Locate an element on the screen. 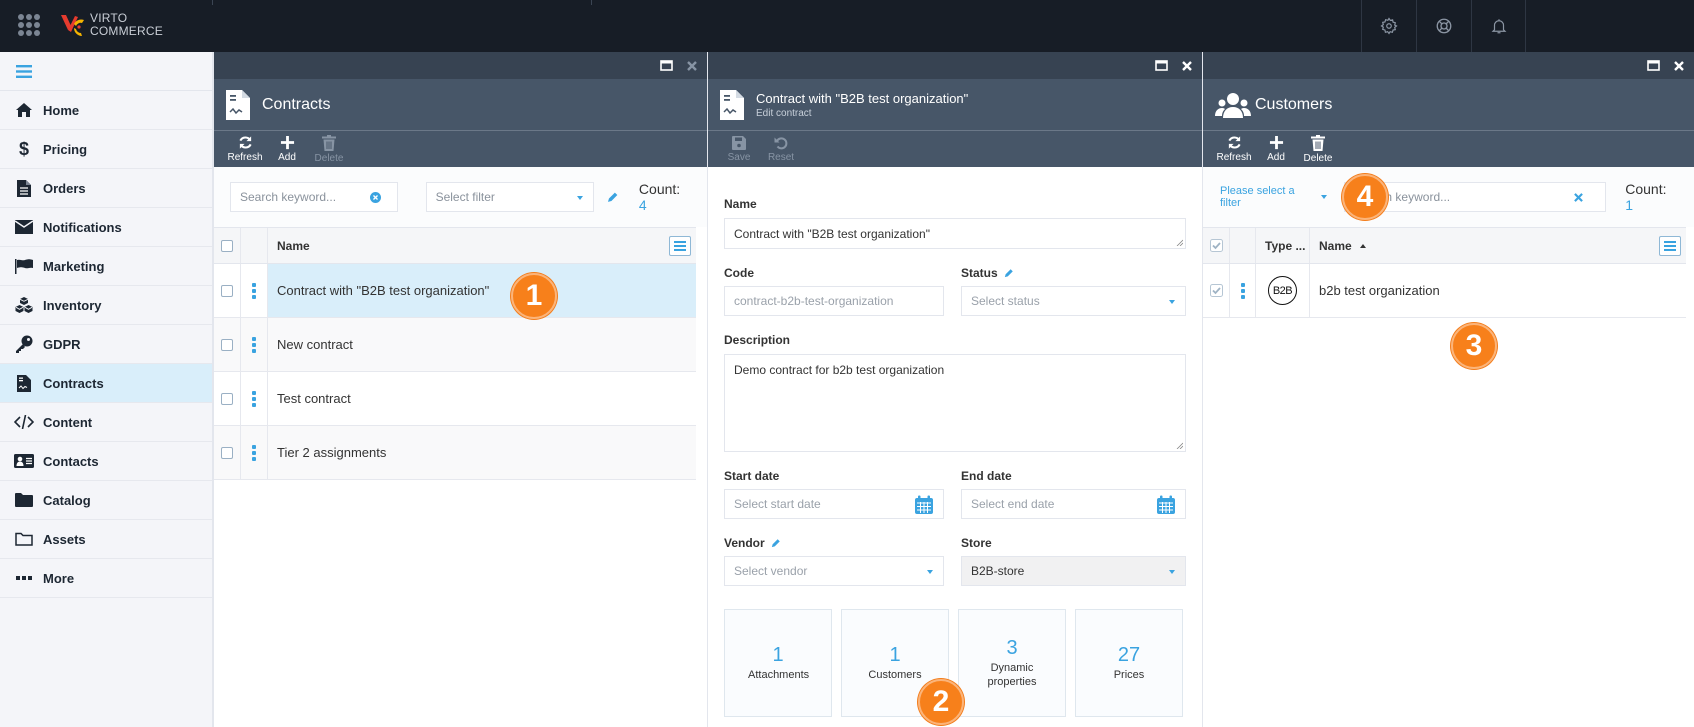 The height and width of the screenshot is (727, 1694). row-name-cell: New contract is located at coordinates (482, 344).